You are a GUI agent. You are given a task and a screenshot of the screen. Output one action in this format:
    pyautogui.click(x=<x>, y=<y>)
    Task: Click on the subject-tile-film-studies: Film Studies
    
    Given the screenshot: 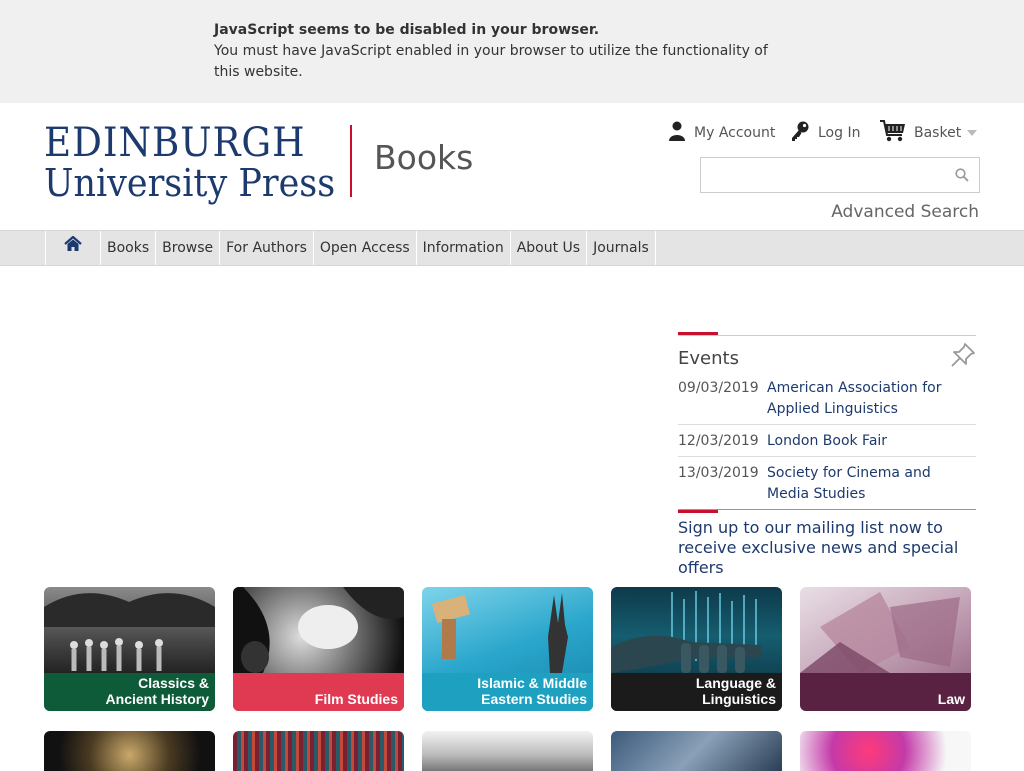 What is the action you would take?
    pyautogui.click(x=318, y=649)
    